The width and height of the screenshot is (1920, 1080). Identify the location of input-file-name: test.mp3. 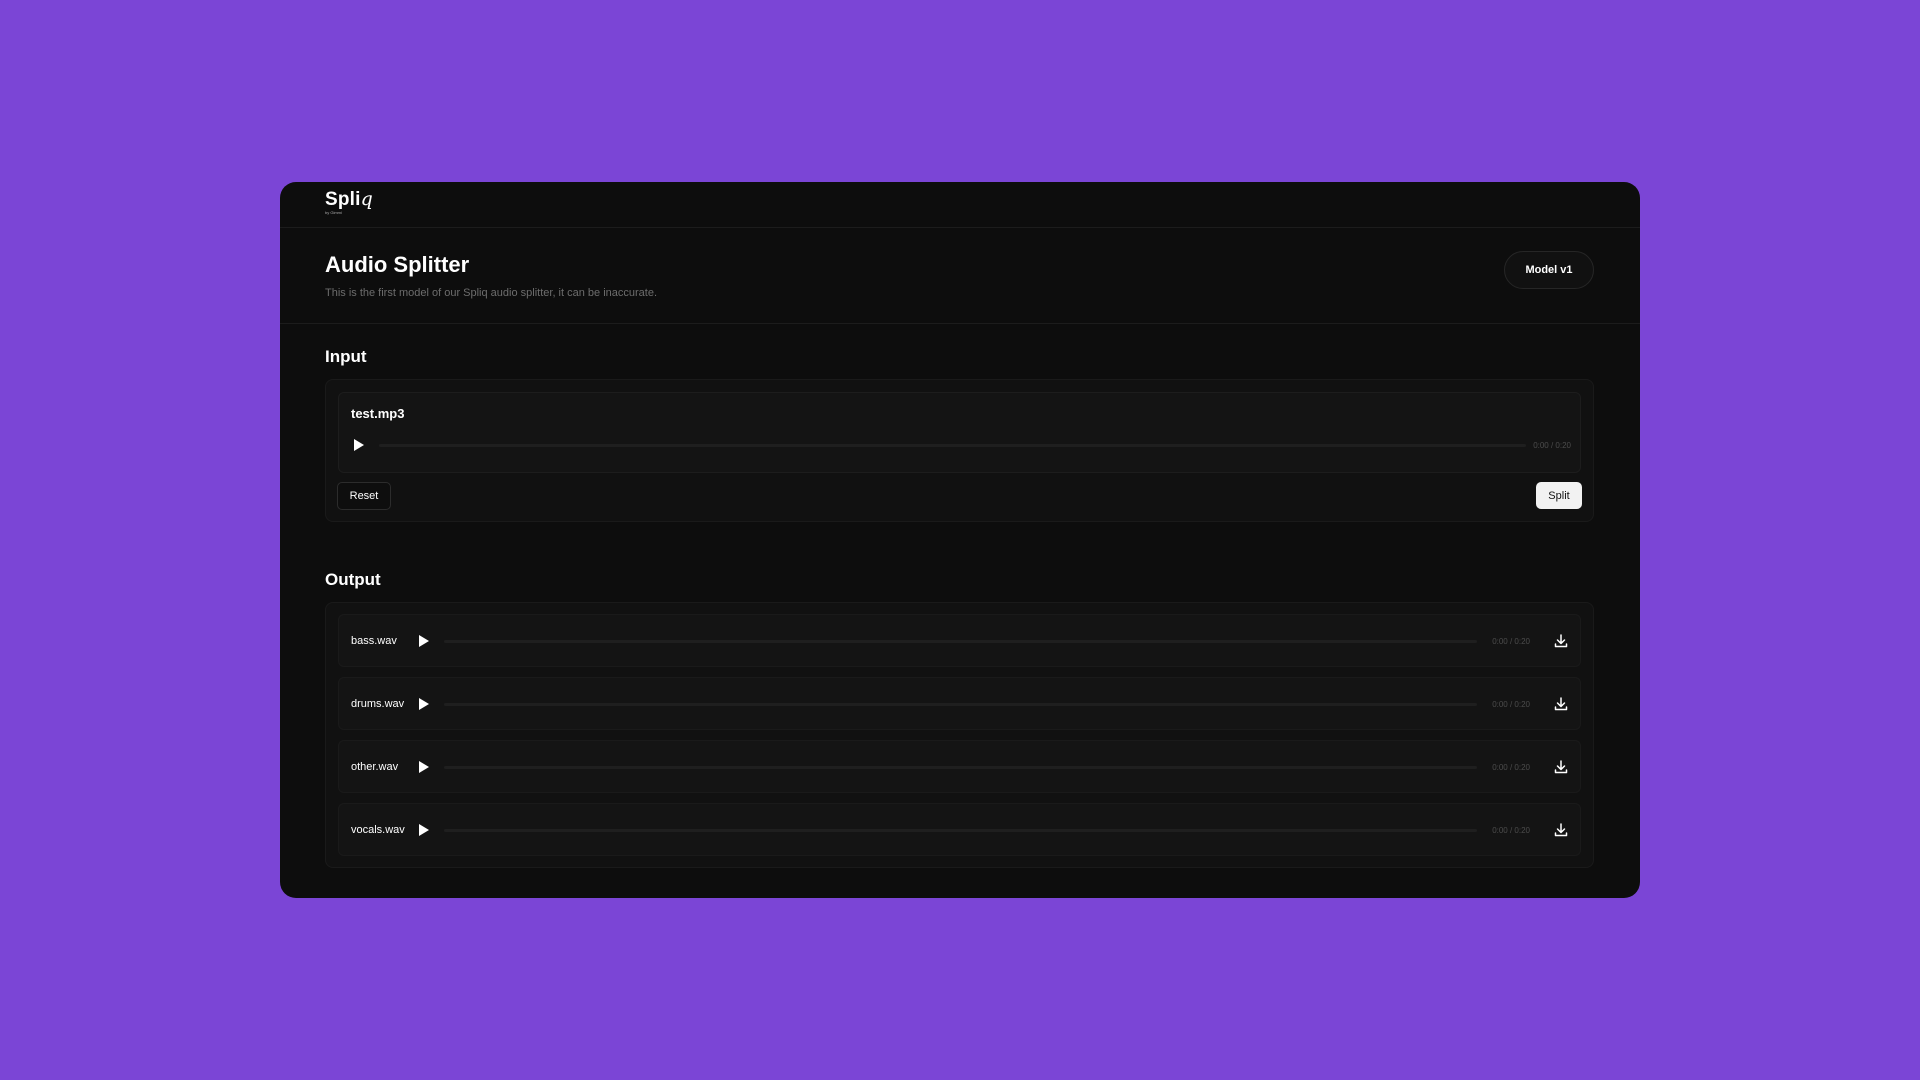
(378, 413).